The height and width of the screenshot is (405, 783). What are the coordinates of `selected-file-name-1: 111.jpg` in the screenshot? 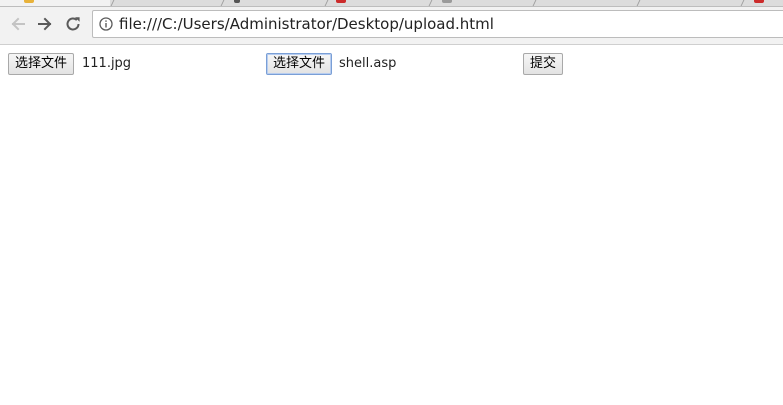 It's located at (107, 63).